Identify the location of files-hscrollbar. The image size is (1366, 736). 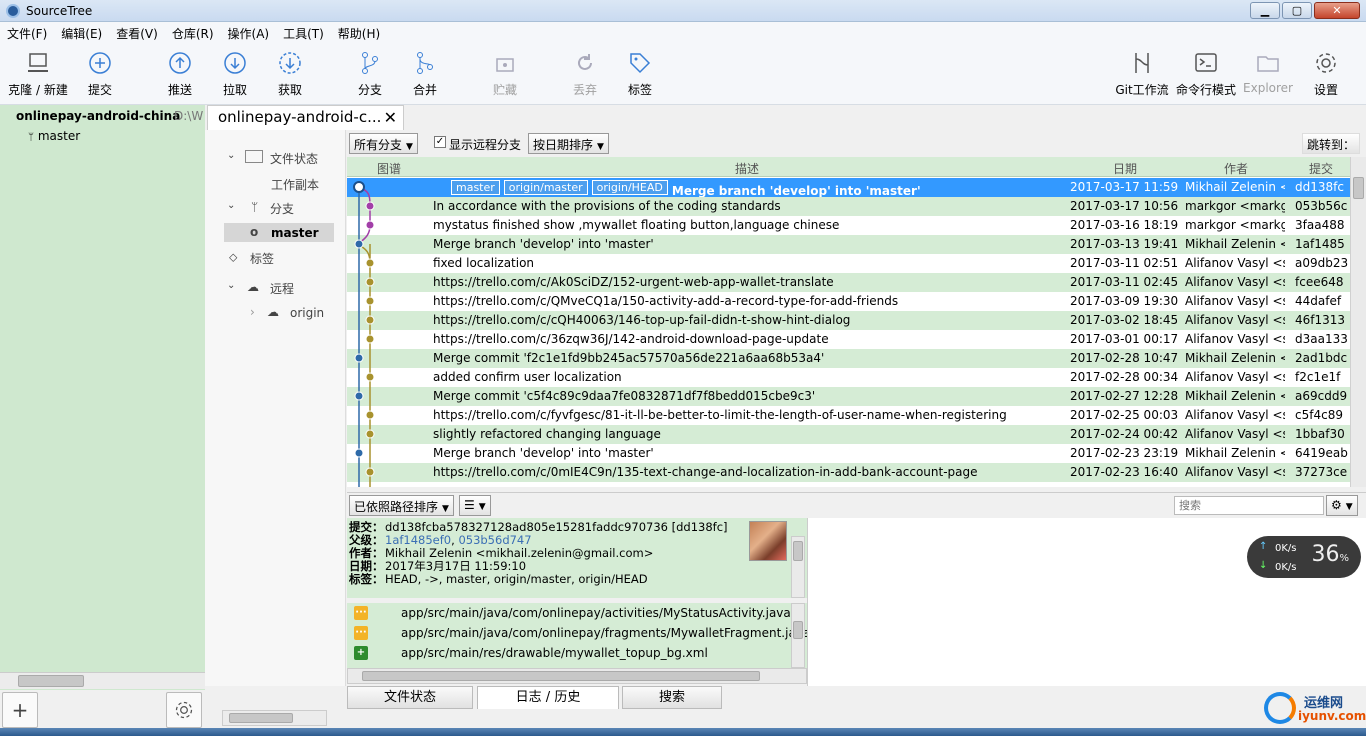
(577, 676).